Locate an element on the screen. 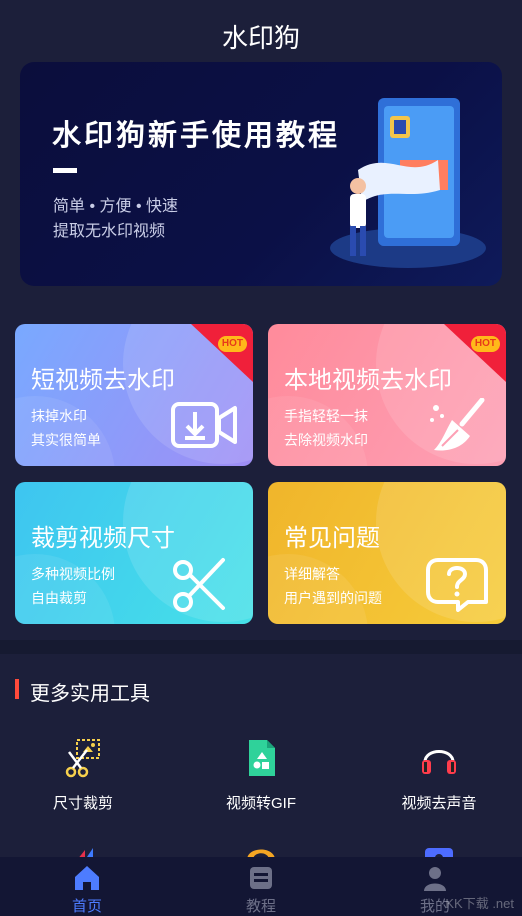  banner-title: 水印狗新手使用教程 is located at coordinates (196, 136).